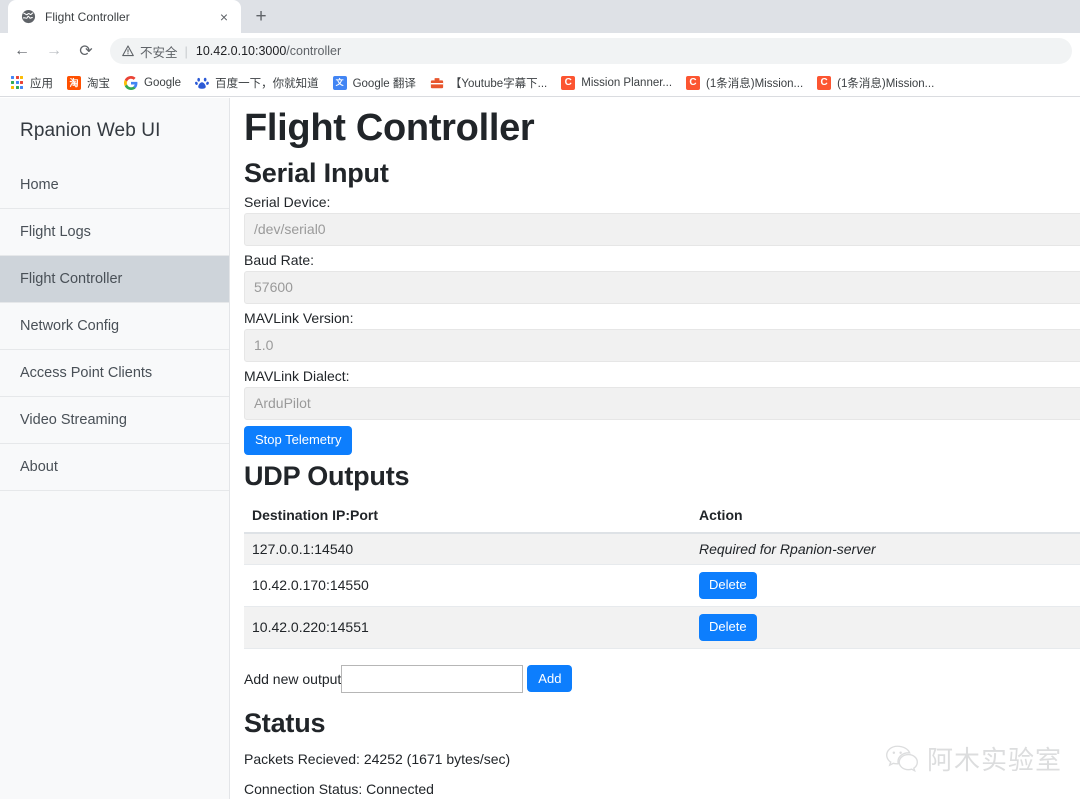  What do you see at coordinates (662, 288) in the screenshot?
I see `baud-rate-select: 57600` at bounding box center [662, 288].